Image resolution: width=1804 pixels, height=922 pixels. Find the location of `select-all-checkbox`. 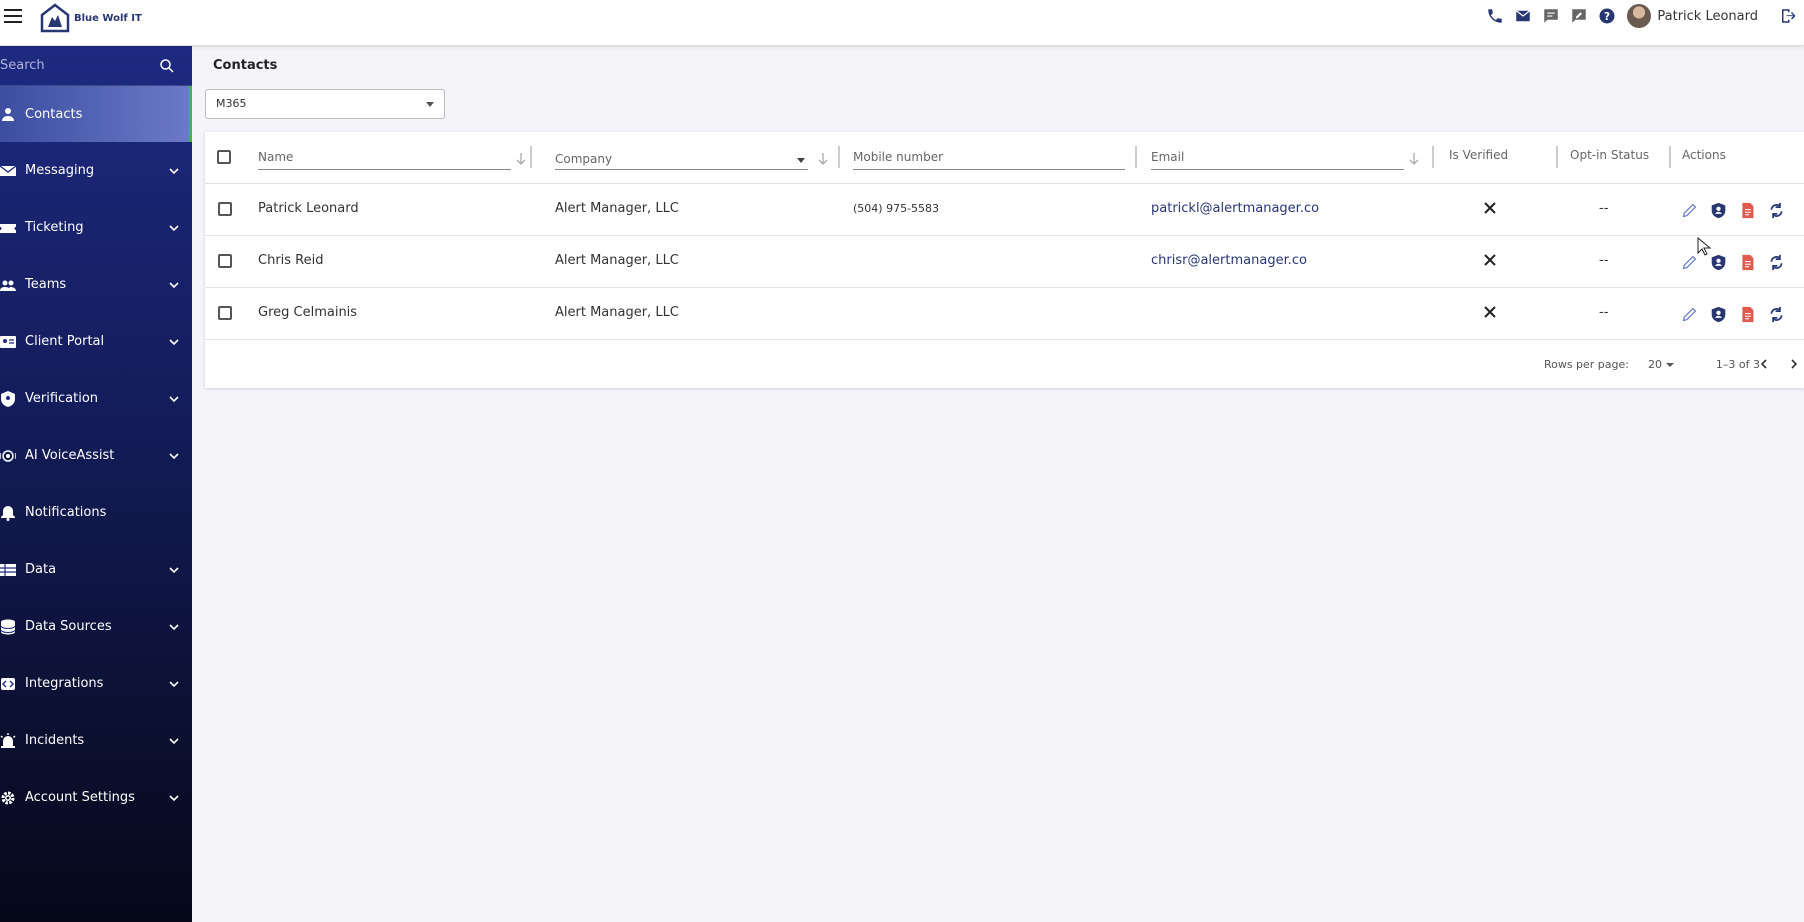

select-all-checkbox is located at coordinates (224, 157).